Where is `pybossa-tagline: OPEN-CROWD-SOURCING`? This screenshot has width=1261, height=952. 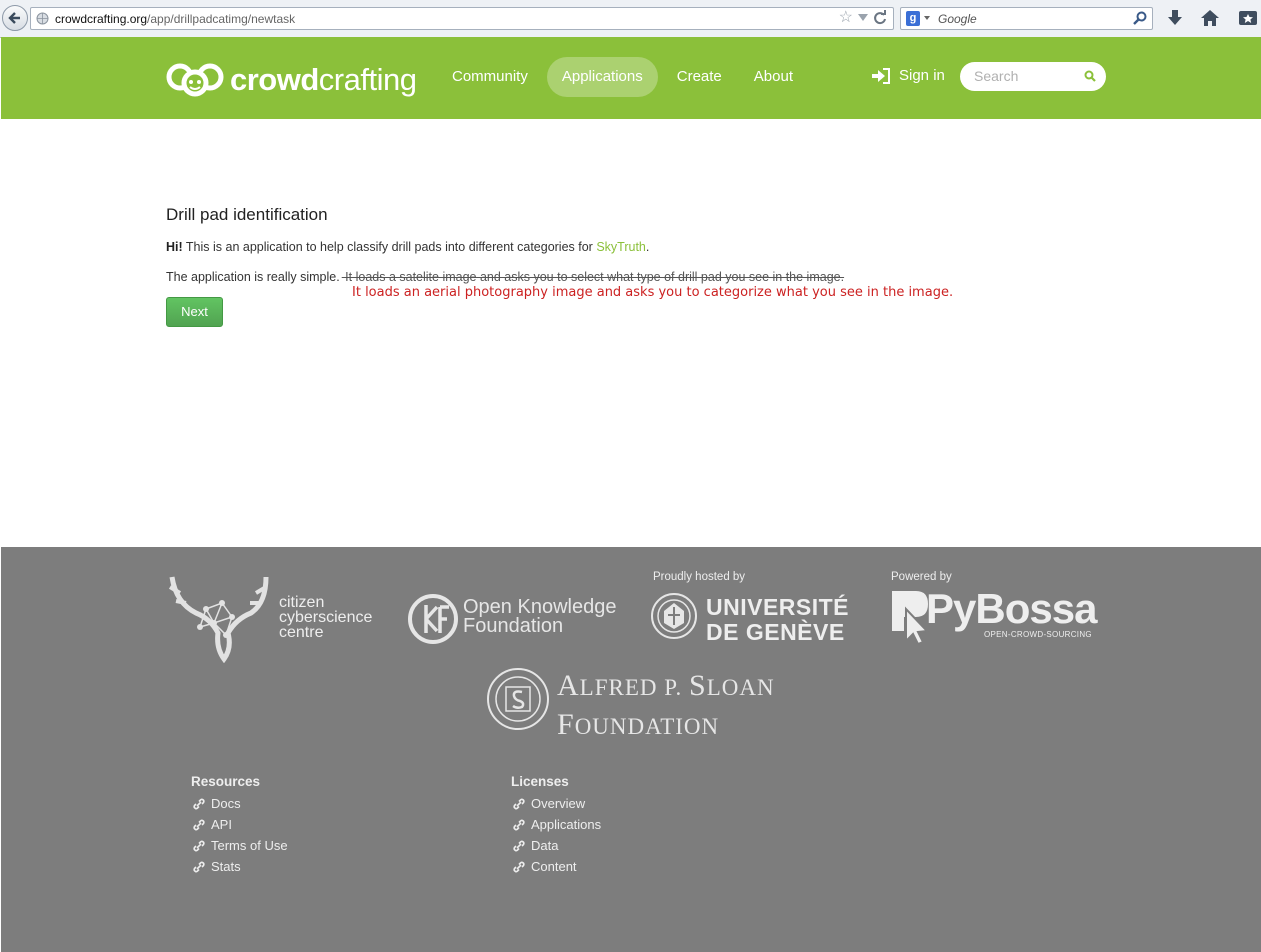 pybossa-tagline: OPEN-CROWD-SOURCING is located at coordinates (1038, 634).